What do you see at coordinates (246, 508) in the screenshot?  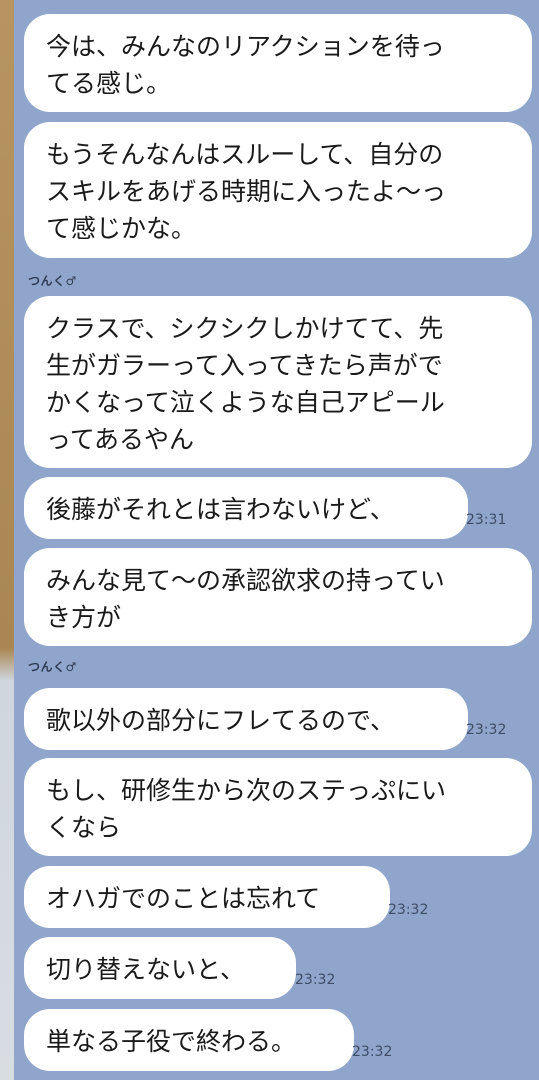 I see `message-bubble: 後藤がそれとは言わないけど、` at bounding box center [246, 508].